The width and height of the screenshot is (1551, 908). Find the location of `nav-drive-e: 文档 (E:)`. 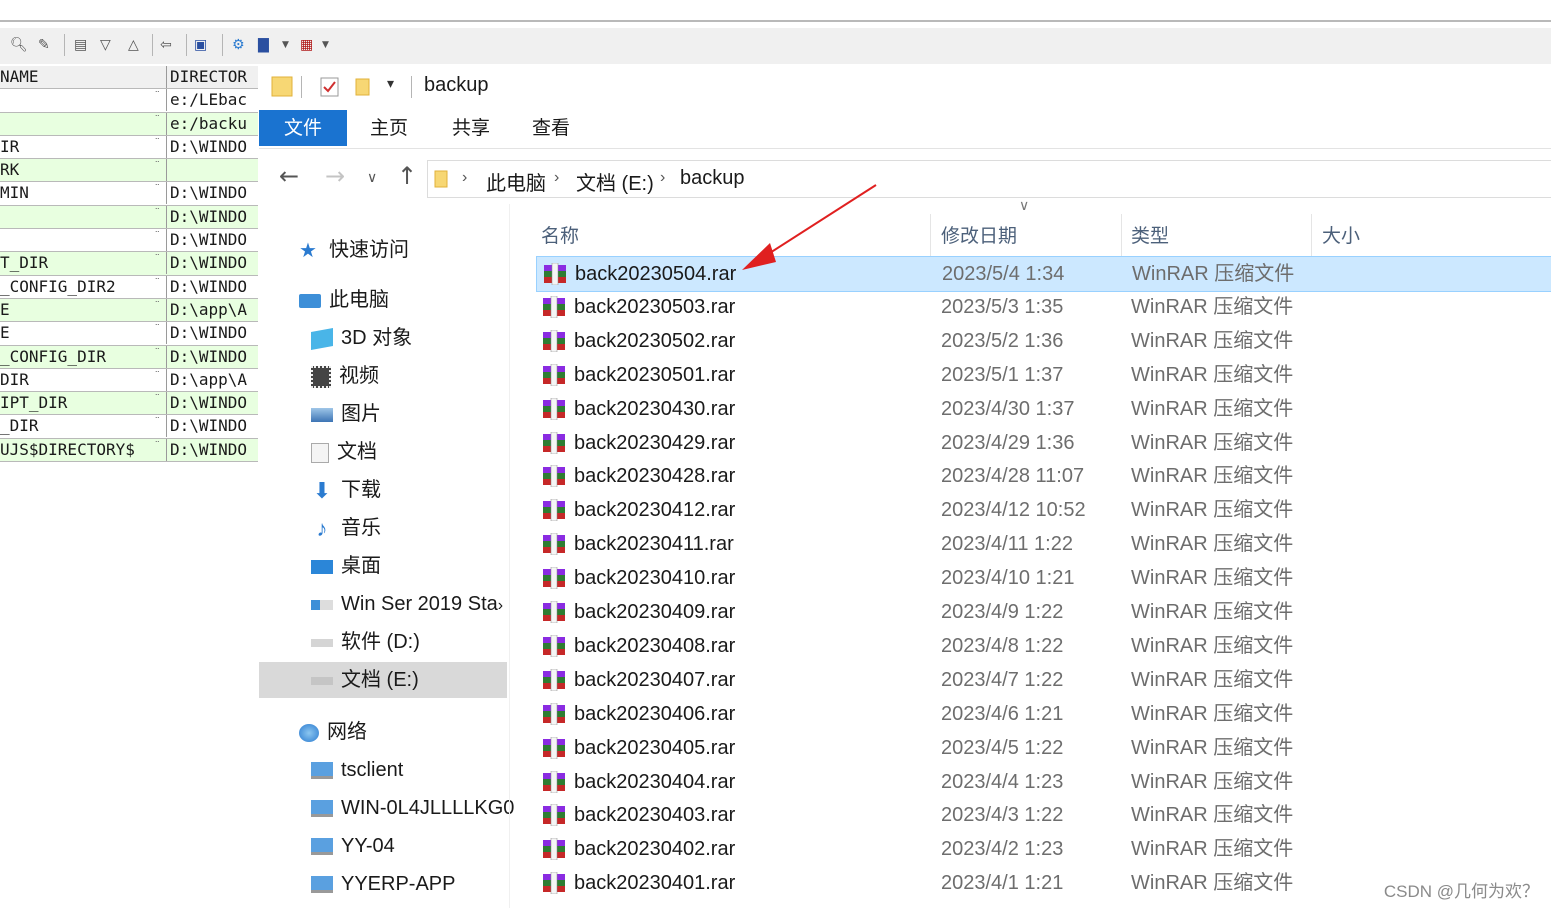

nav-drive-e: 文档 (E:) is located at coordinates (383, 680).